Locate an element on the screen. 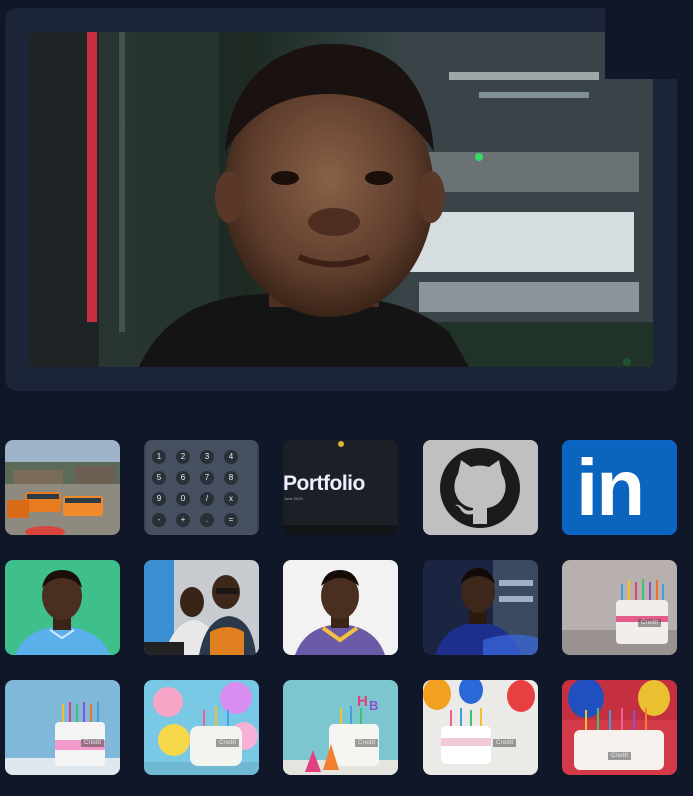 The image size is (693, 796). gallery-item-github is located at coordinates (480, 487).